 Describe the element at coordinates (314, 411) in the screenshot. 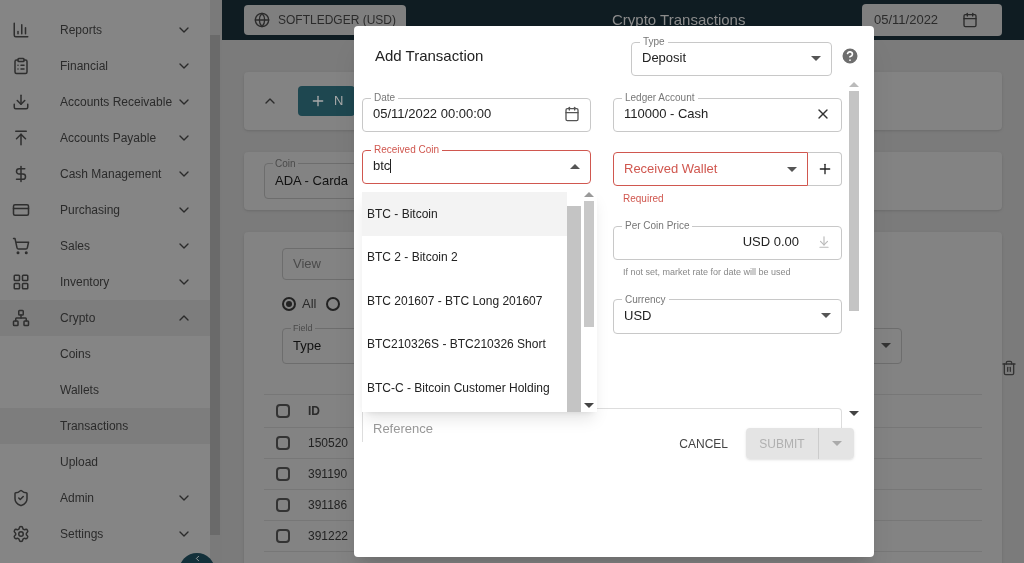

I see `column-header: ID` at that location.